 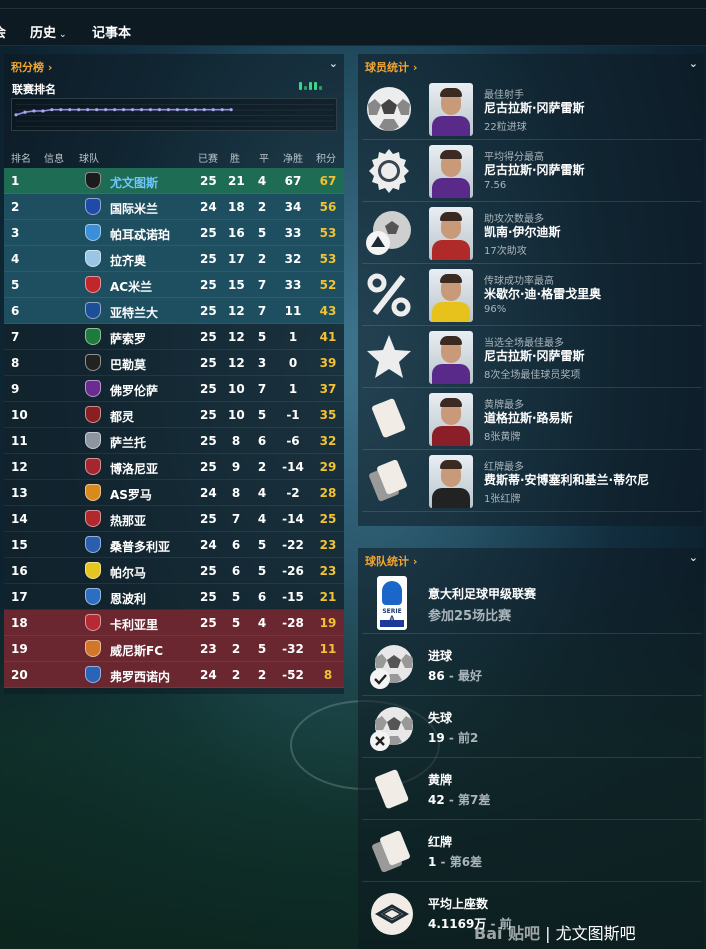 What do you see at coordinates (326, 157) in the screenshot?
I see `col-header-pts: 积分` at bounding box center [326, 157].